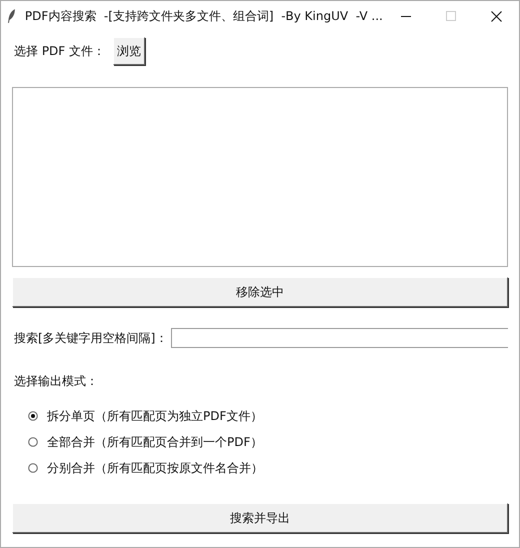  What do you see at coordinates (60, 51) in the screenshot?
I see `file-label: 选择 PDF 文件：` at bounding box center [60, 51].